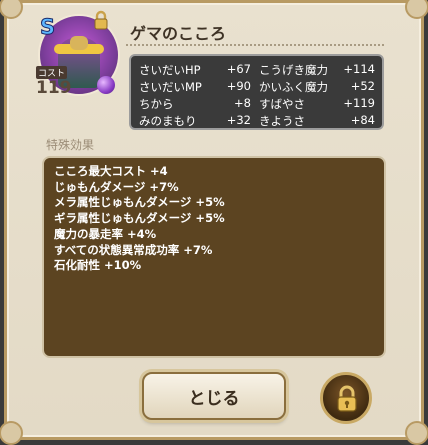 Image resolution: width=428 pixels, height=445 pixels. I want to click on effect-item: 魔力の暴走率 +4%, so click(105, 233).